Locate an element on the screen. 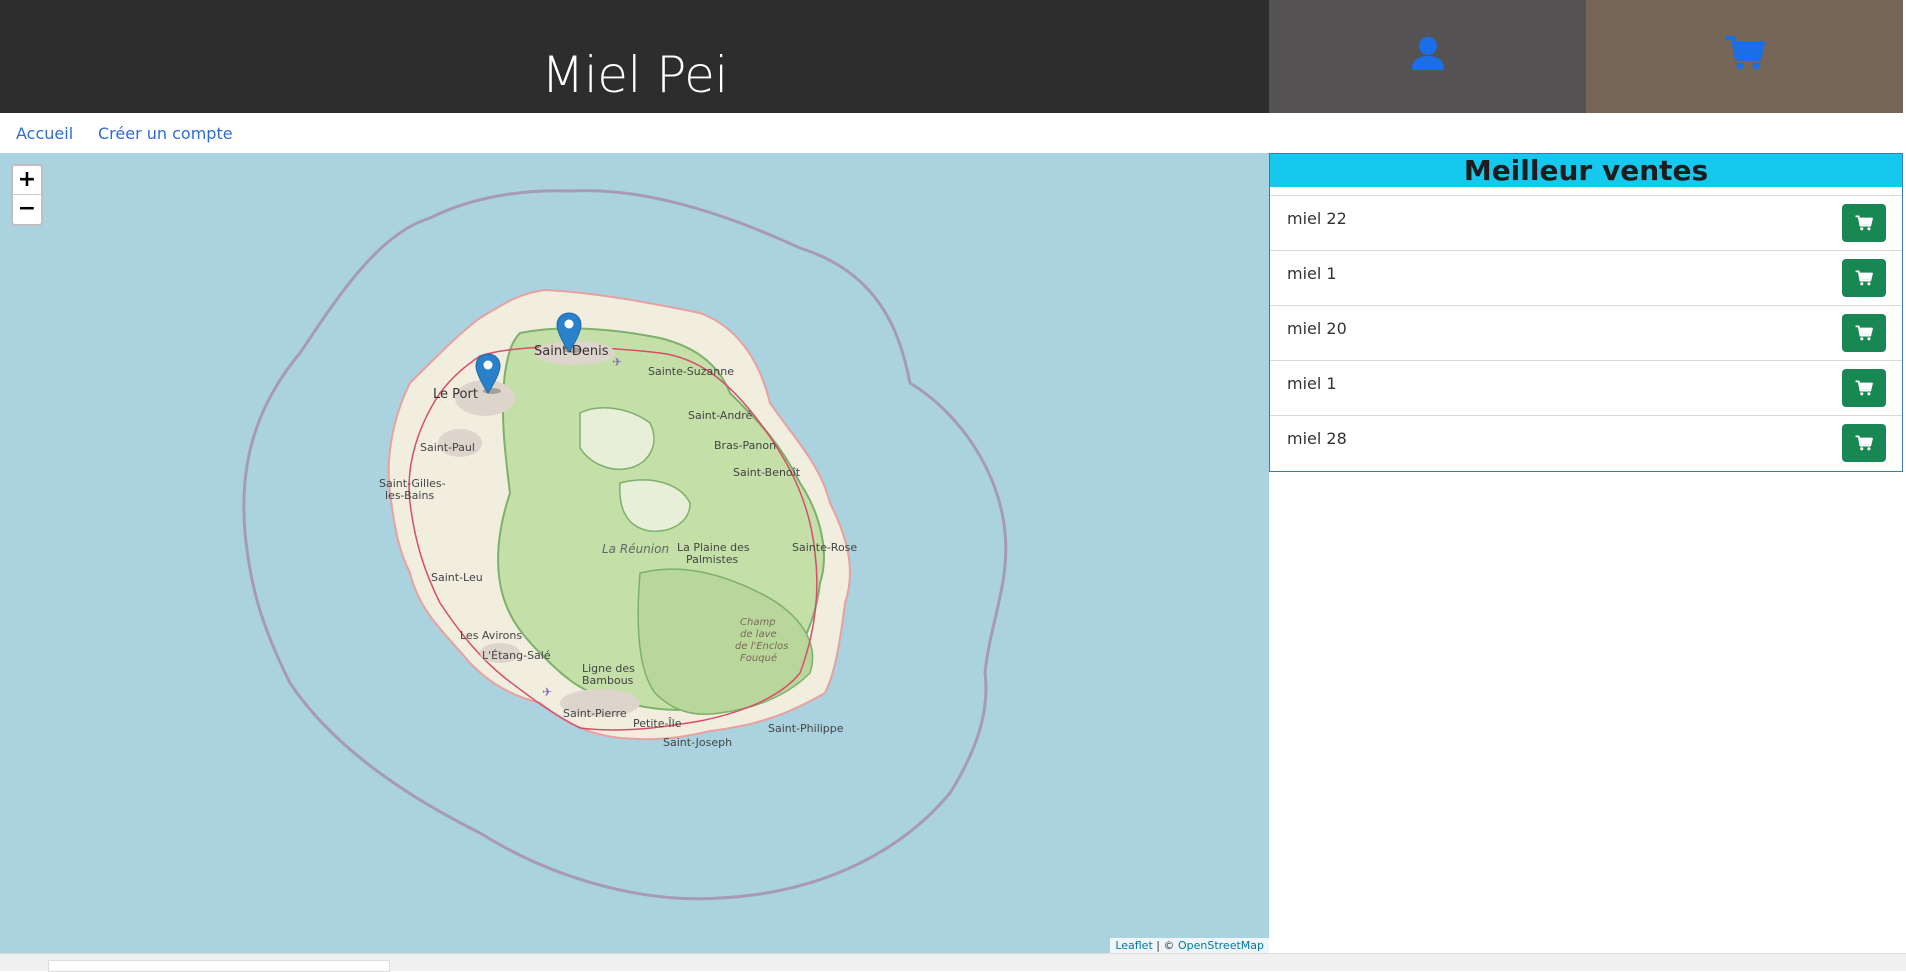  site-header: Miel Pei is located at coordinates (953, 56).